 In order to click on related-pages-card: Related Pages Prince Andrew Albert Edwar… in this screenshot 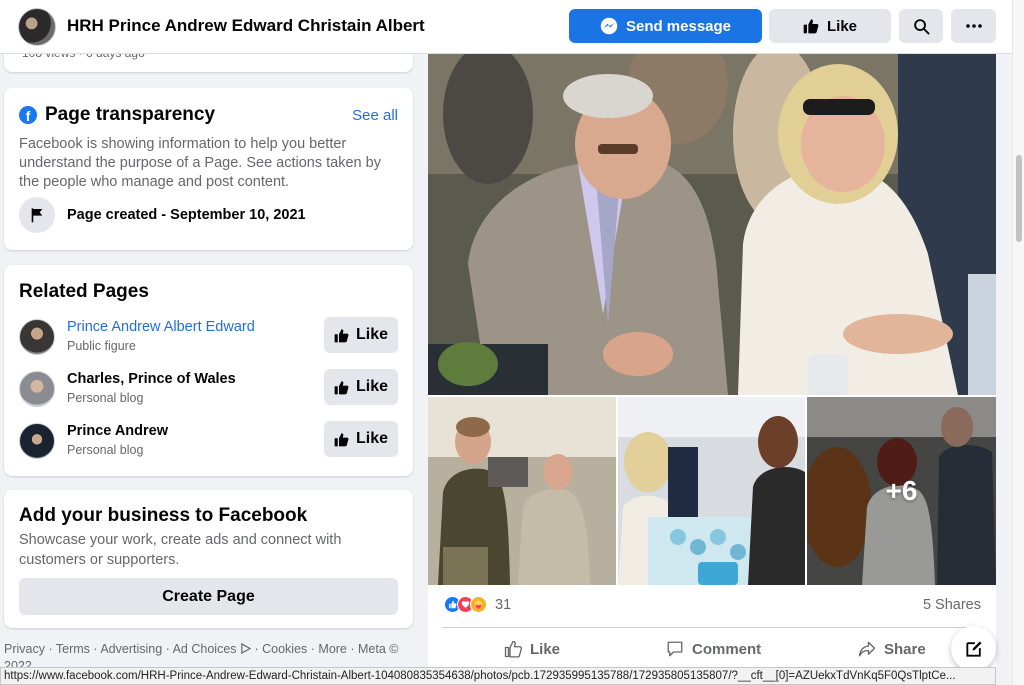, I will do `click(208, 370)`.